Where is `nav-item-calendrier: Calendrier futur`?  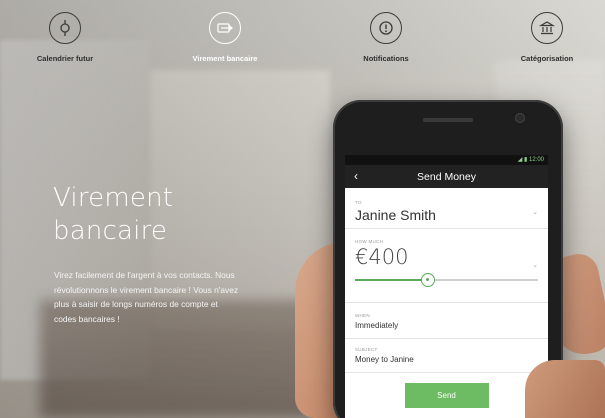 nav-item-calendrier: Calendrier futur is located at coordinates (65, 37).